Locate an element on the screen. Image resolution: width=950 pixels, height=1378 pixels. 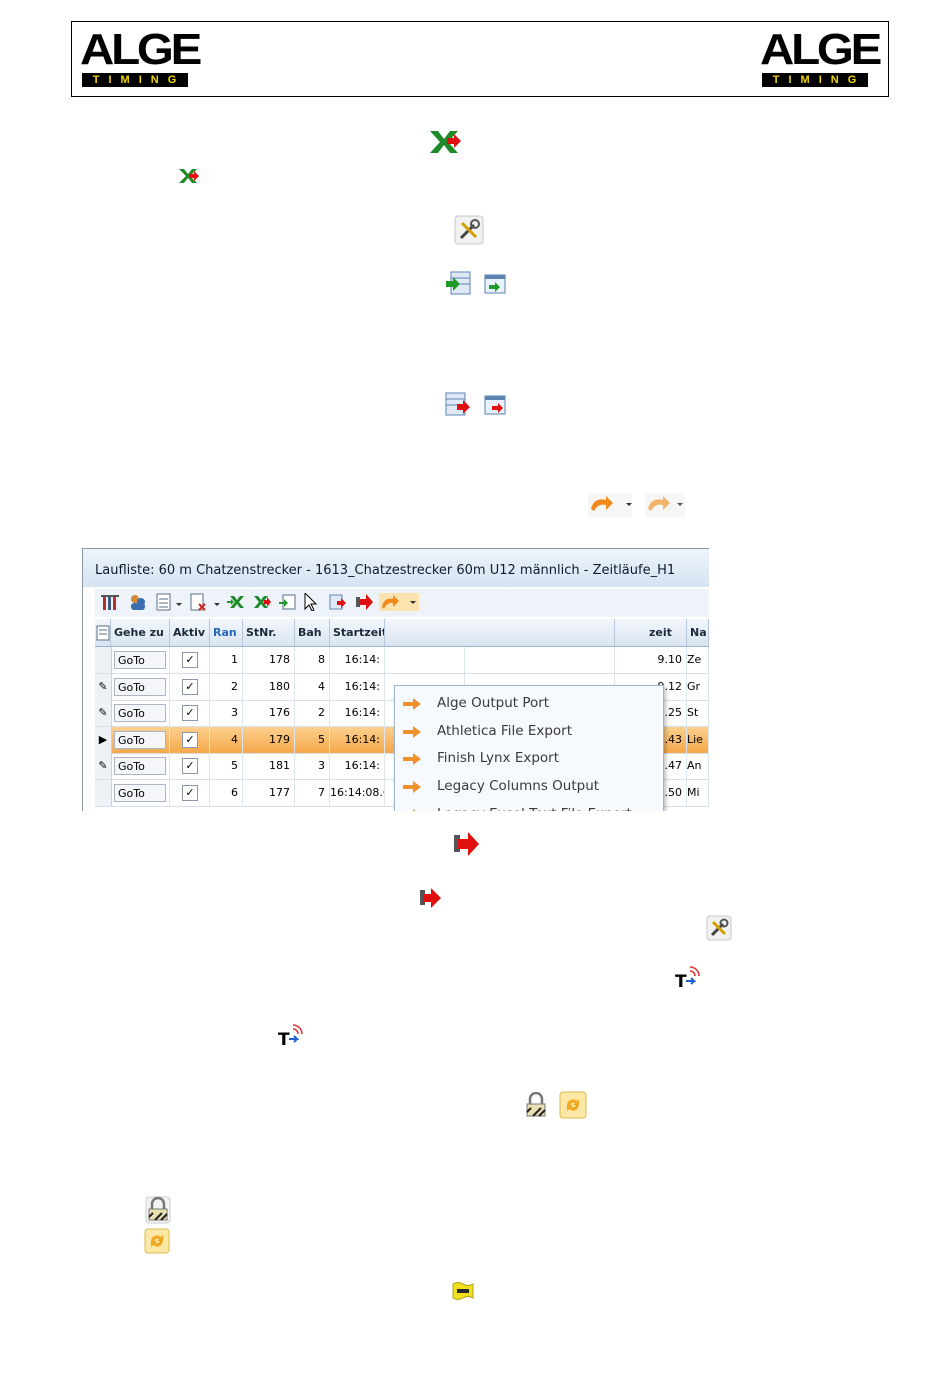
cell-bahn: 2 is located at coordinates (312, 713).